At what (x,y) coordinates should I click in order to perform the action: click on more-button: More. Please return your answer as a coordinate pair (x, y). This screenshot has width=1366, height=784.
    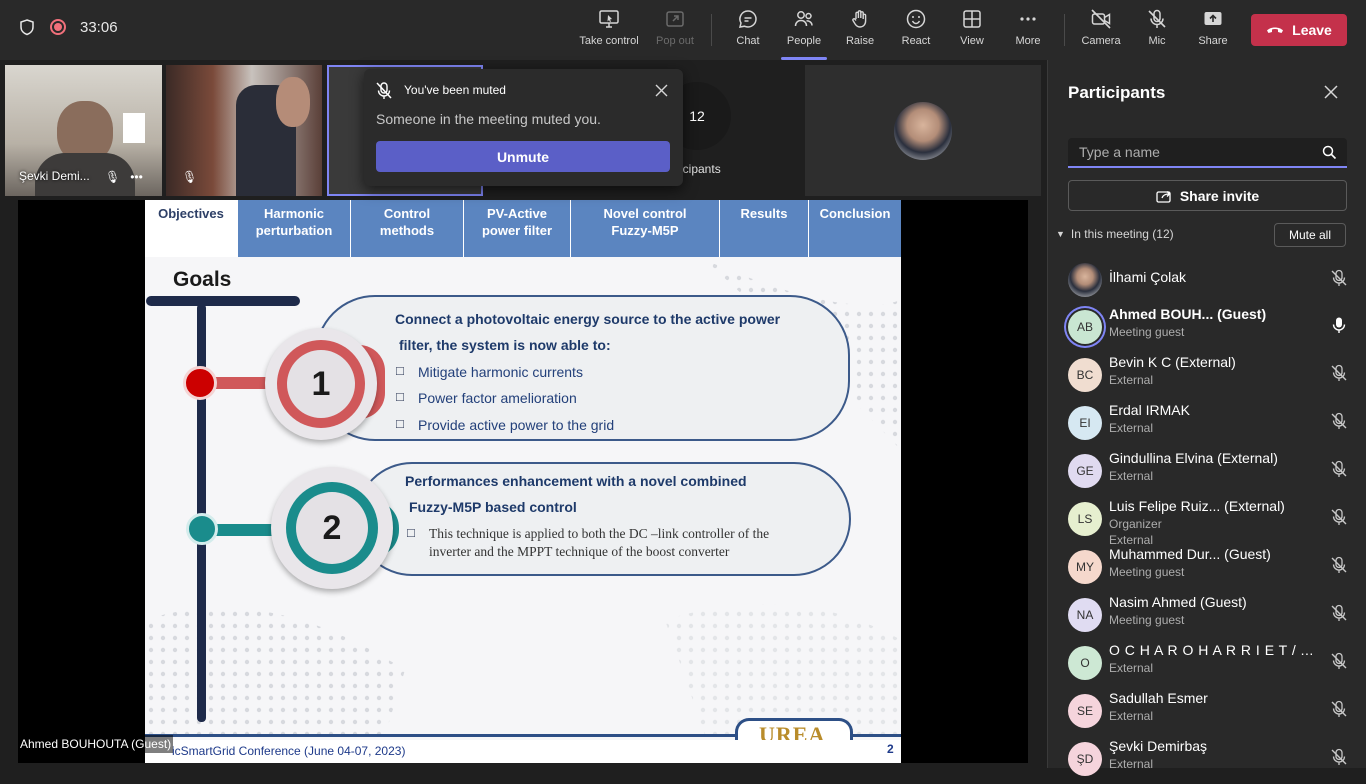
    Looking at the image, I should click on (1028, 31).